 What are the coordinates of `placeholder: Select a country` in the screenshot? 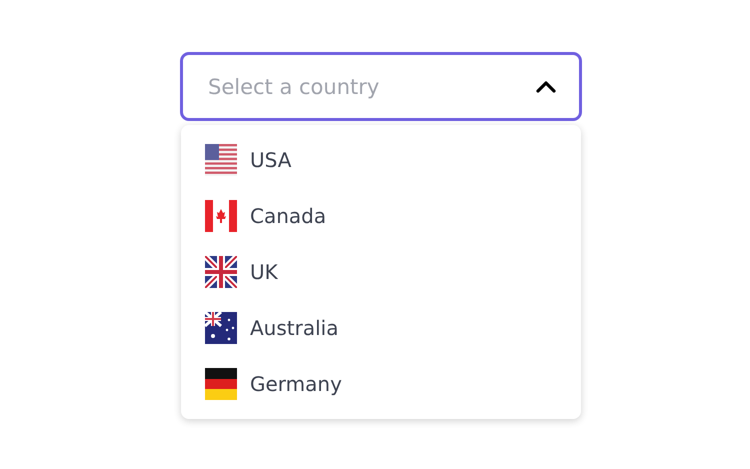 It's located at (294, 86).